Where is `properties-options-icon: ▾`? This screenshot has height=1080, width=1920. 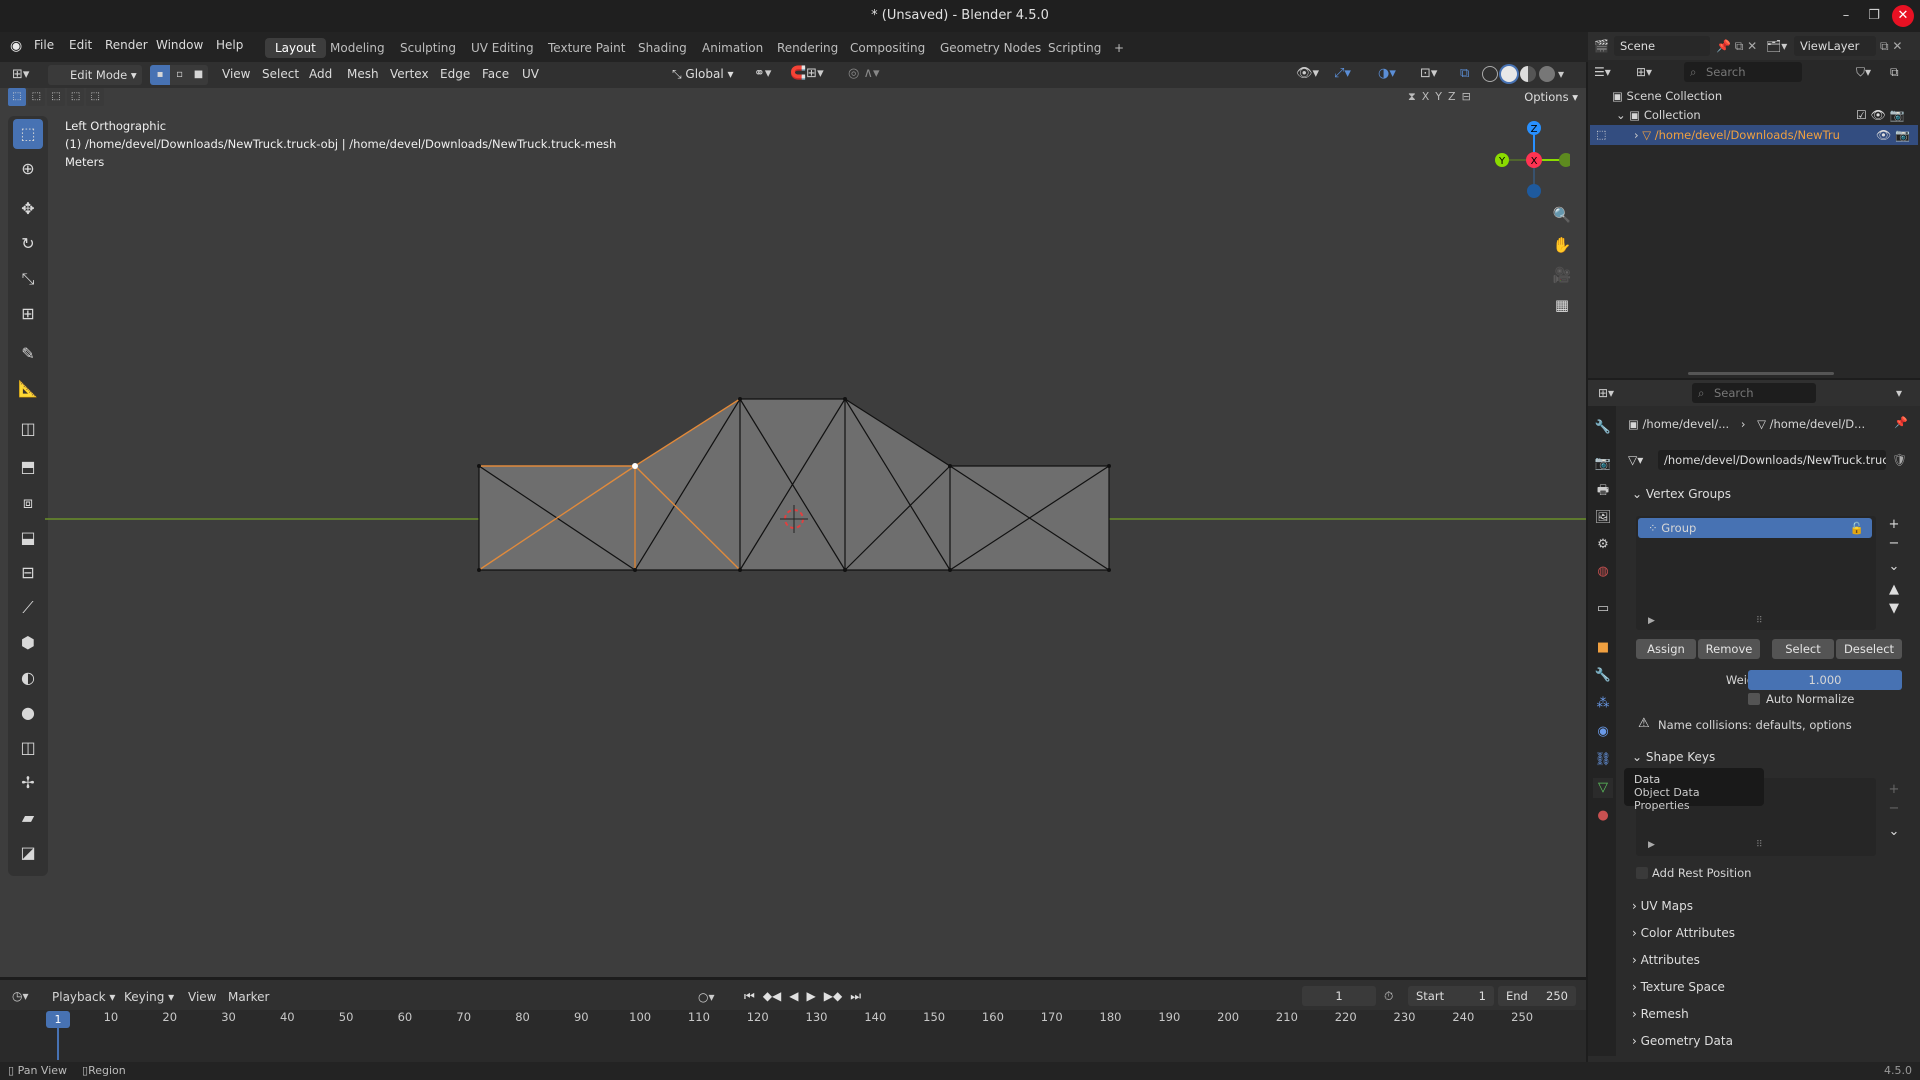
properties-options-icon: ▾ is located at coordinates (1905, 393).